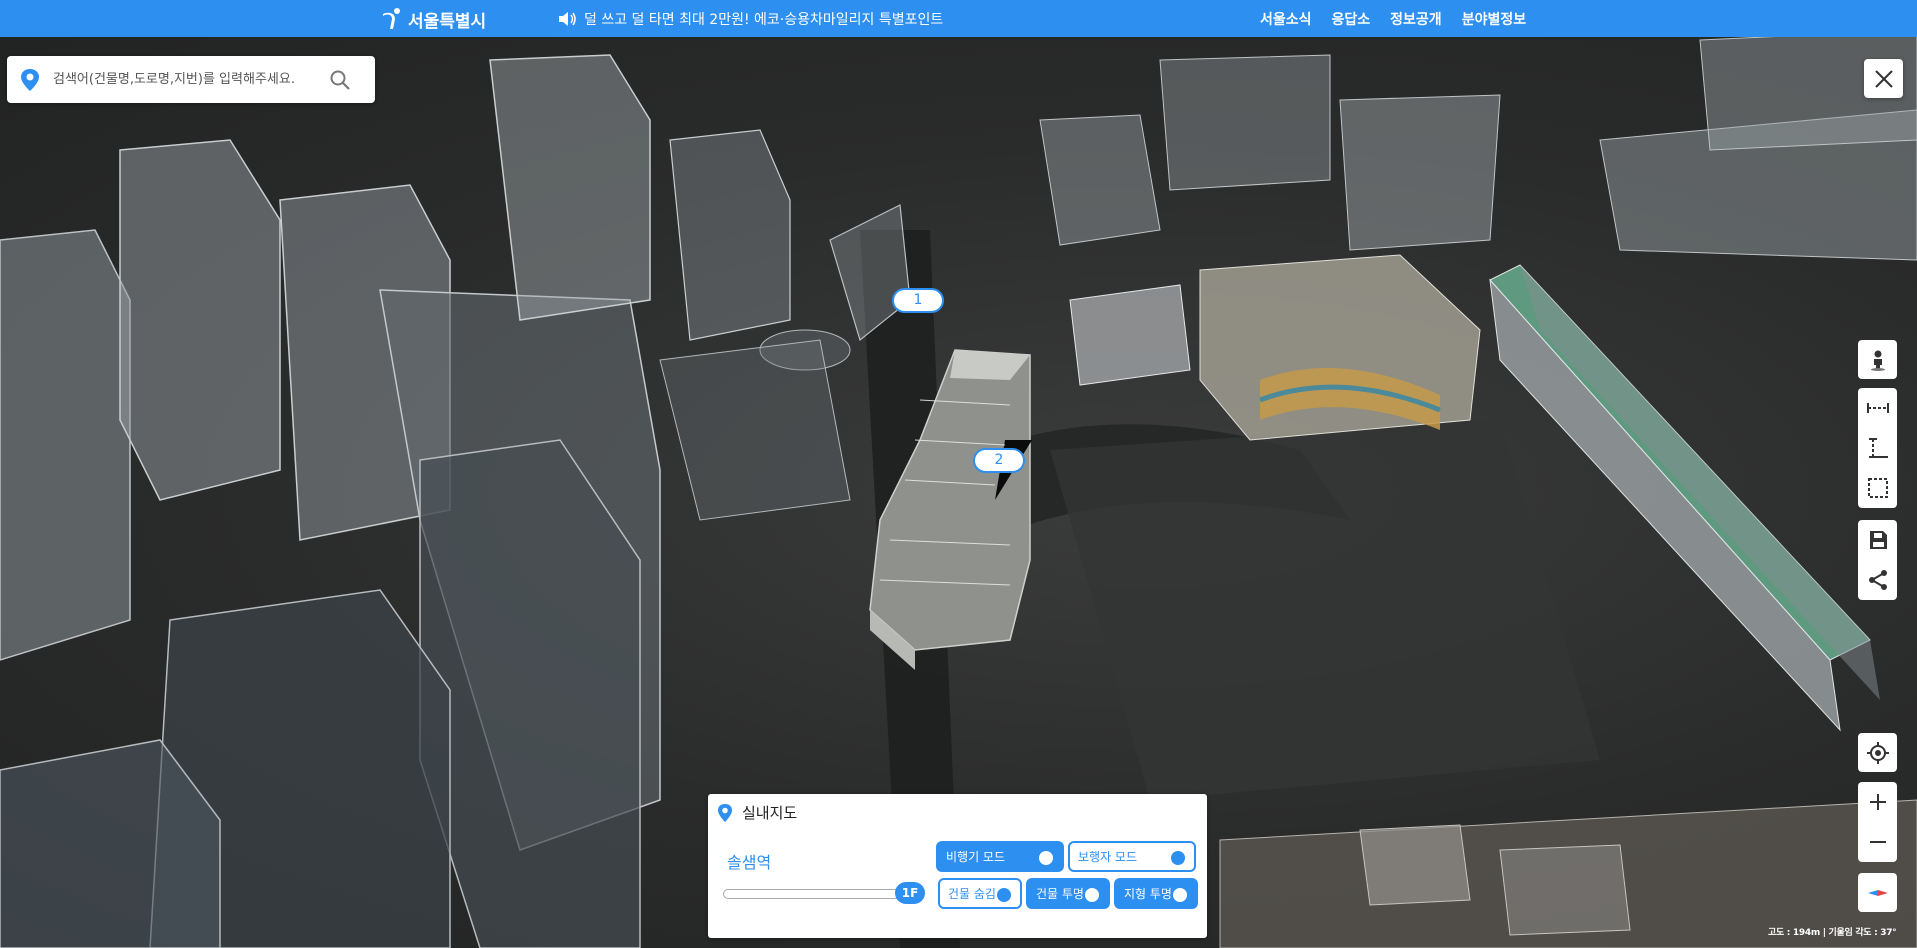 The image size is (1917, 948). What do you see at coordinates (1286, 19) in the screenshot?
I see `nav-seoul-news: 서울소식` at bounding box center [1286, 19].